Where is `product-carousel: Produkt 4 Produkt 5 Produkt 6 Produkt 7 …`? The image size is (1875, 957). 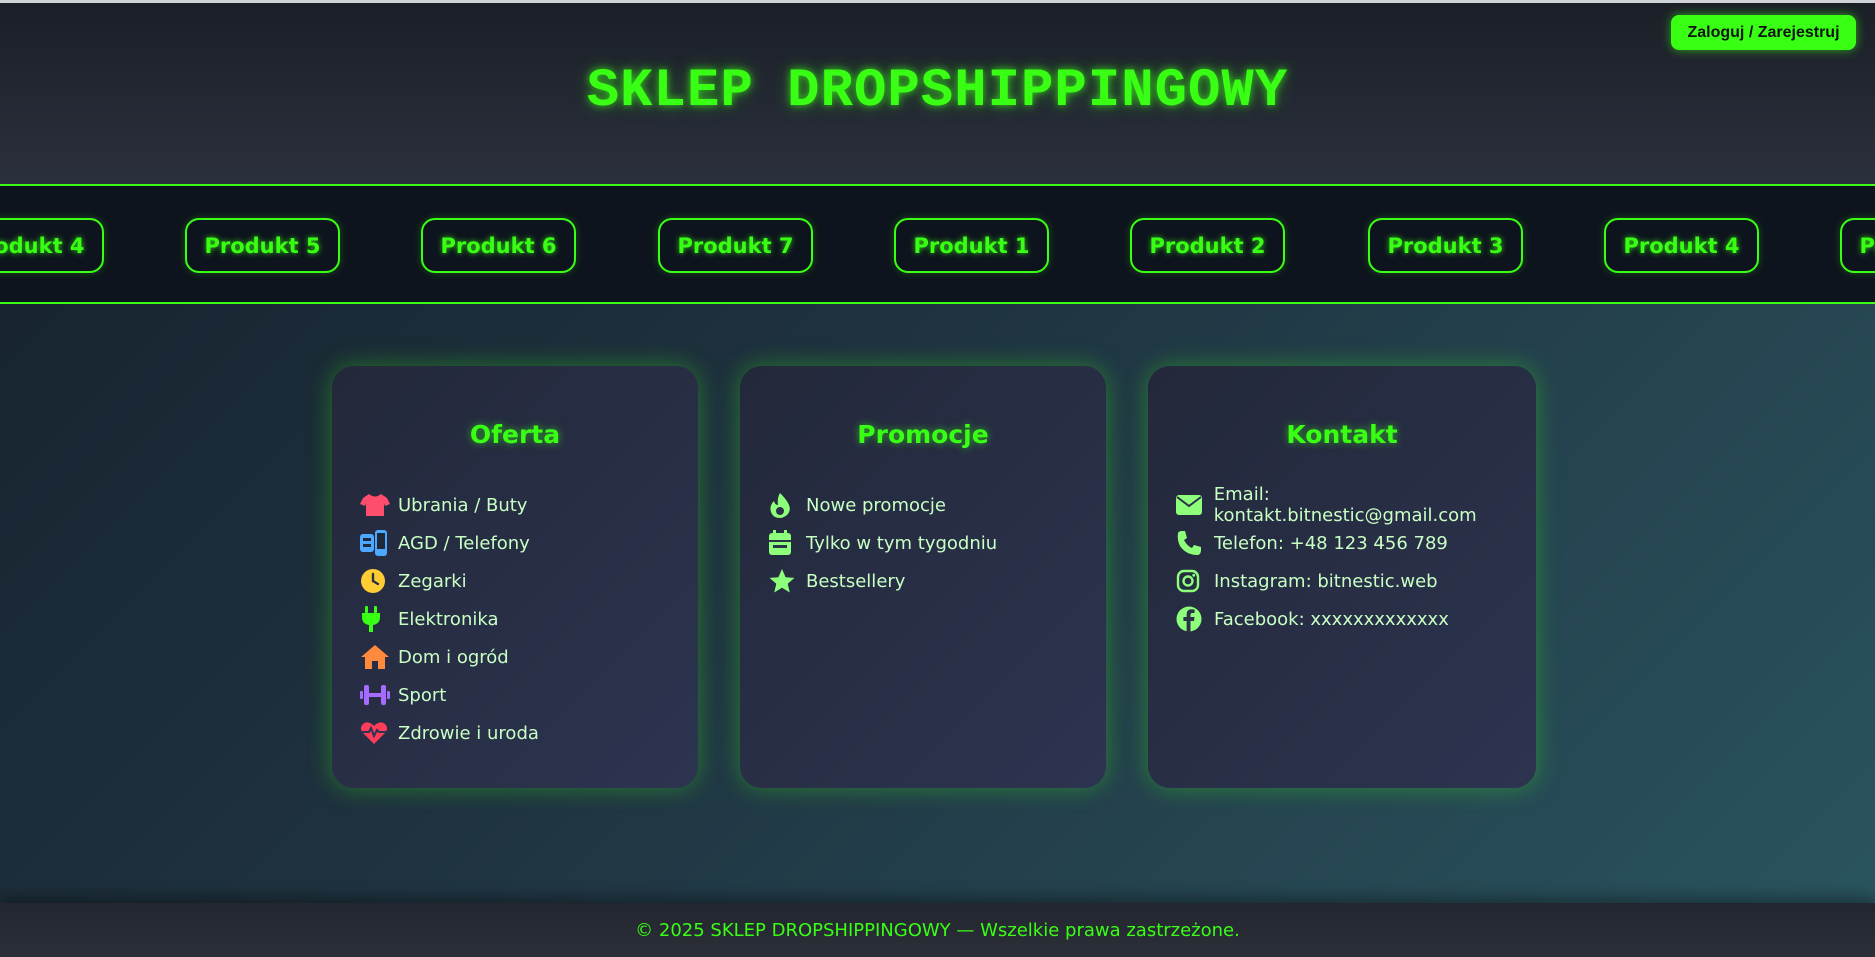 product-carousel: Produkt 4 Produkt 5 Produkt 6 Produkt 7 … is located at coordinates (937, 244).